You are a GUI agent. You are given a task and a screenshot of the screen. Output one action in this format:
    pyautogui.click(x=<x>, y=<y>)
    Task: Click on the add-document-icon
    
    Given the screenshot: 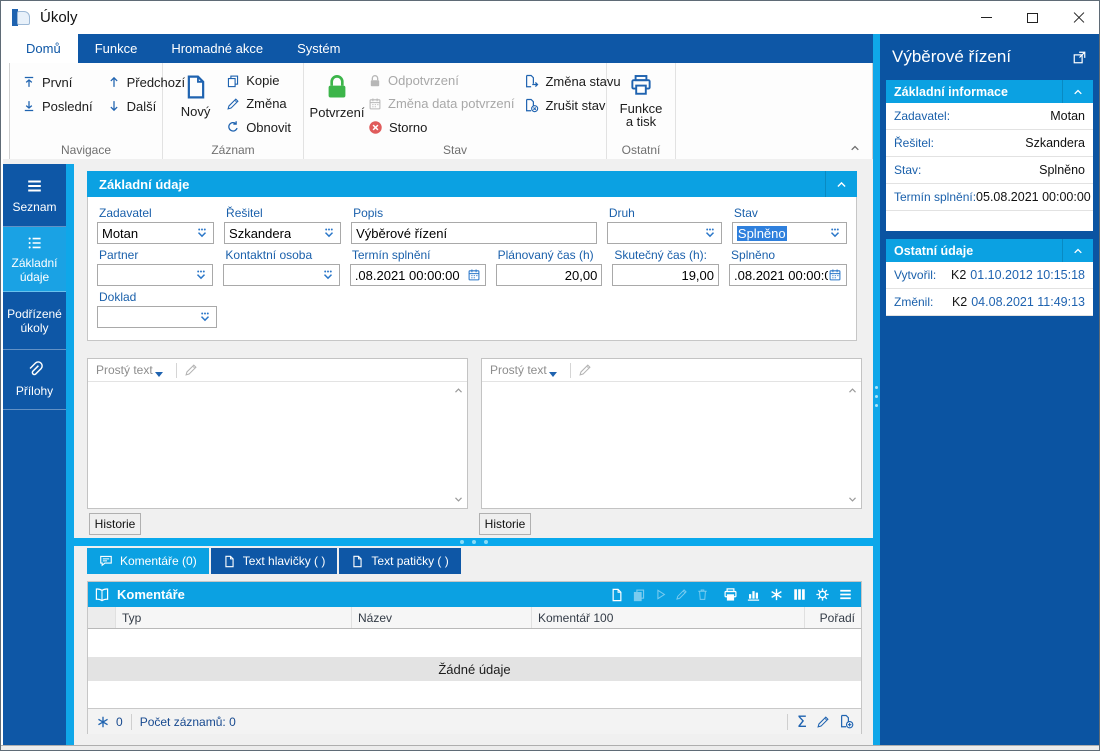 What is the action you would take?
    pyautogui.click(x=846, y=721)
    